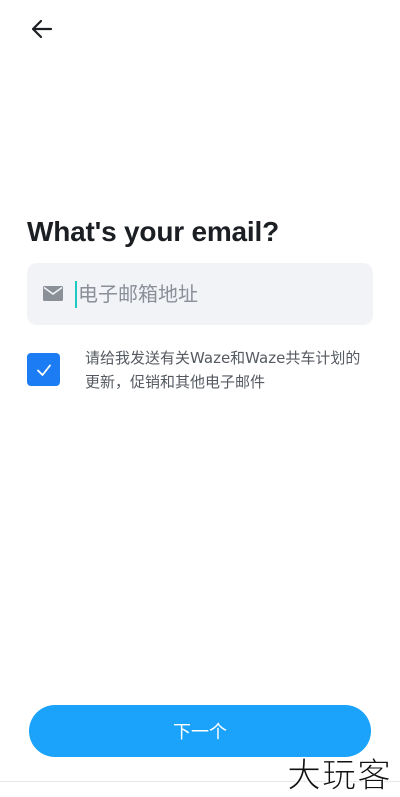 The height and width of the screenshot is (797, 400). Describe the element at coordinates (153, 231) in the screenshot. I see `page-title: What's your email?` at that location.